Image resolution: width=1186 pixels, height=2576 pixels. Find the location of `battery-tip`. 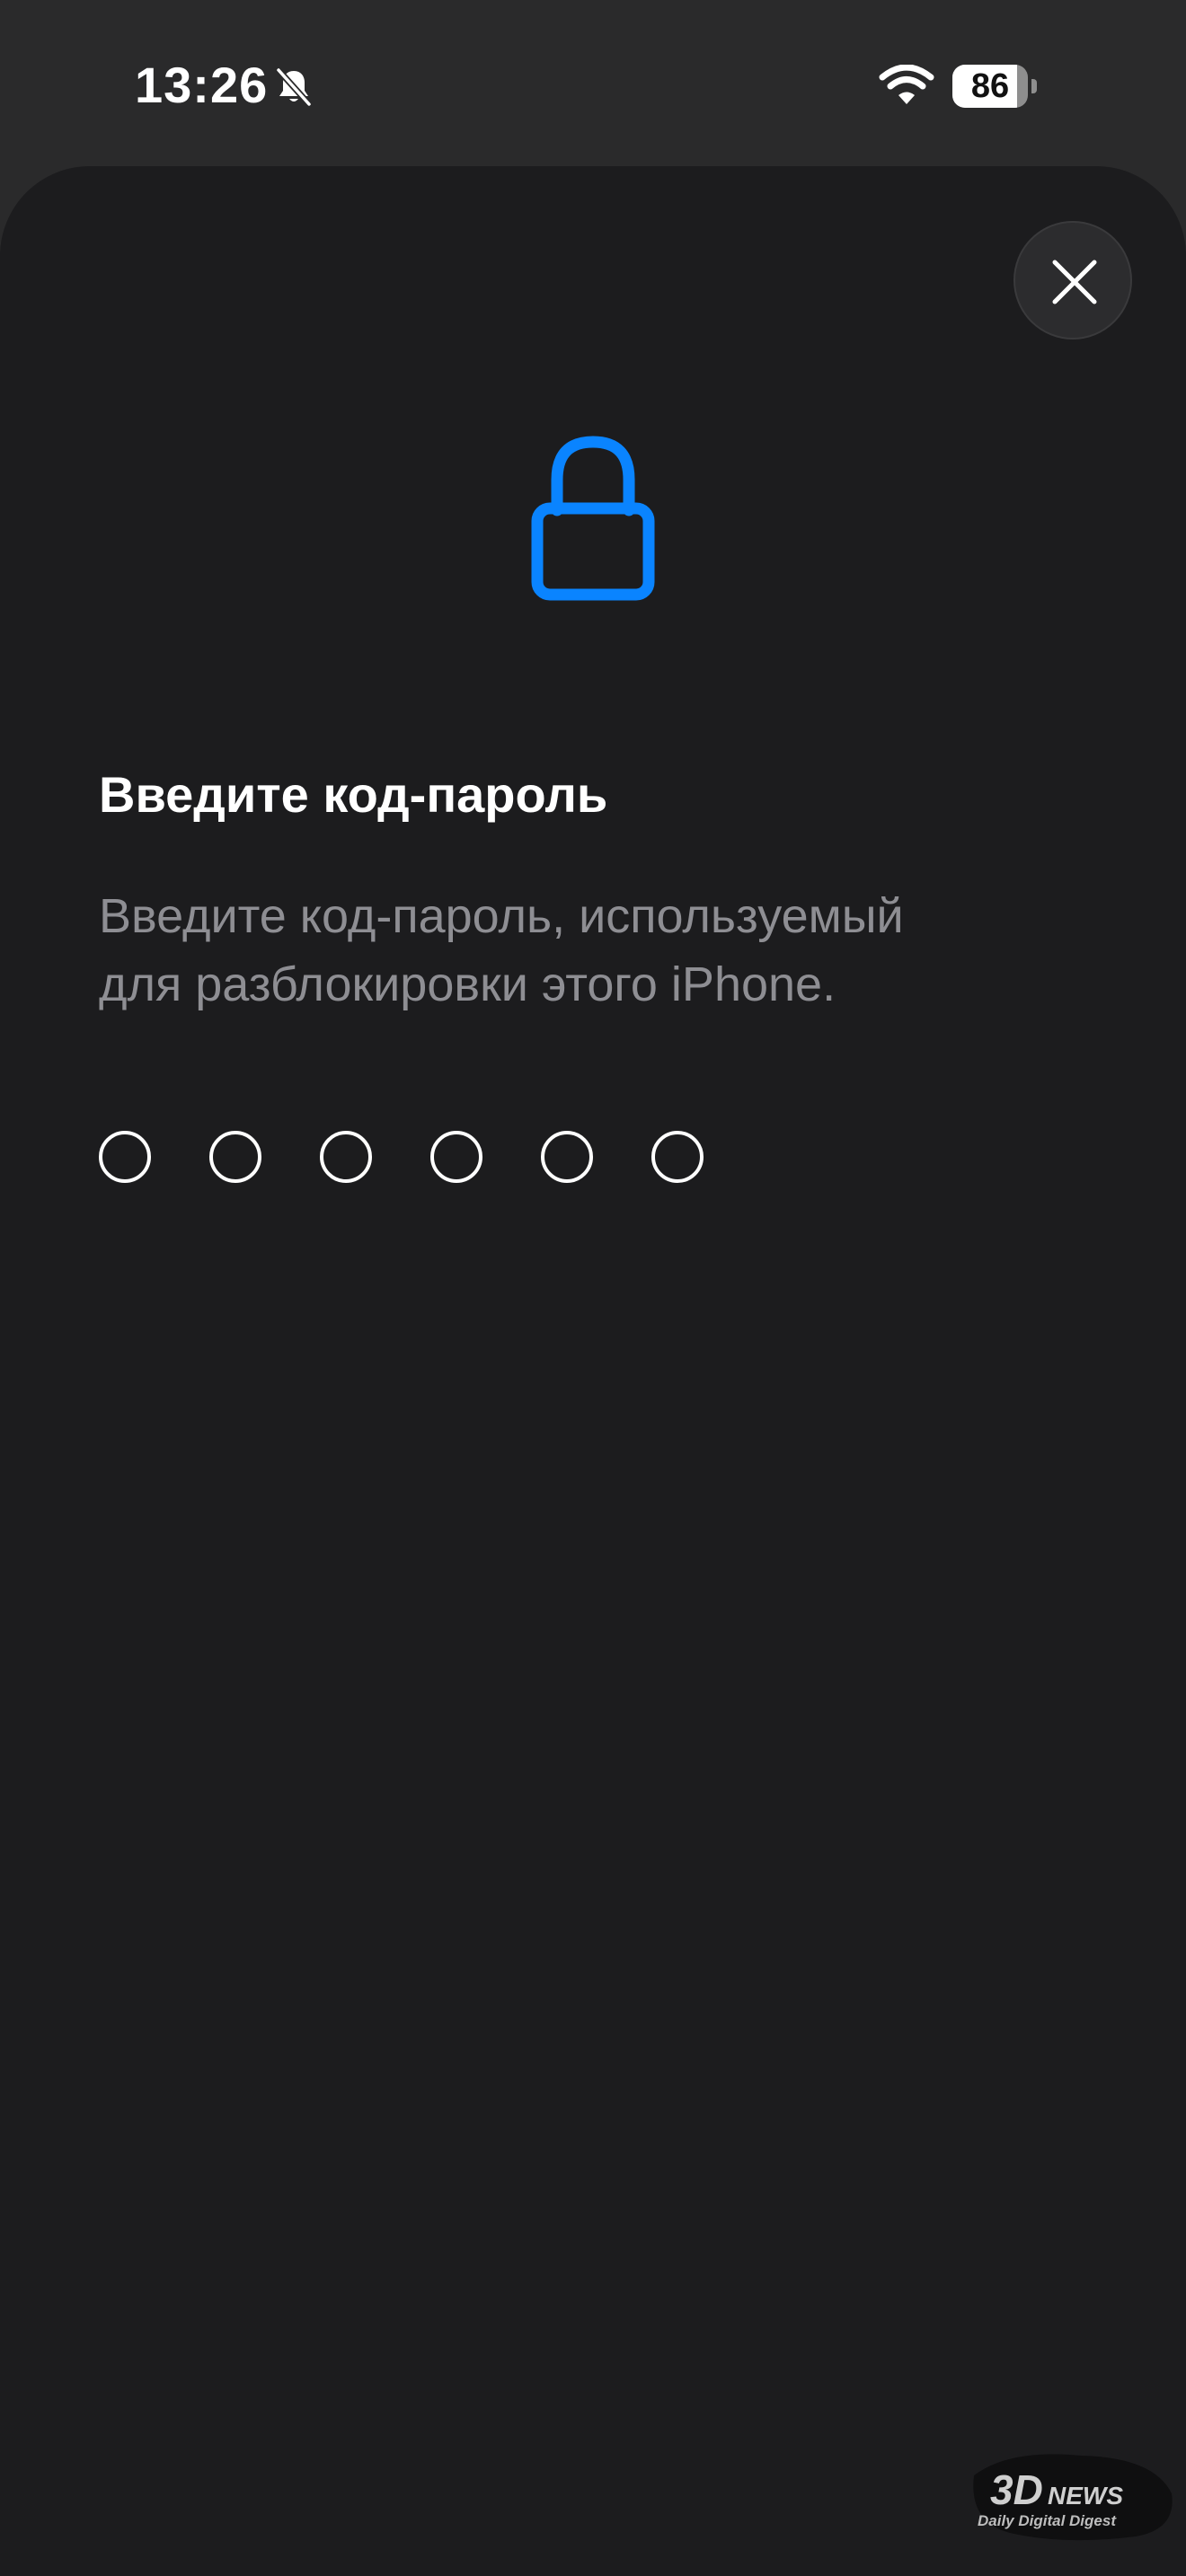

battery-tip is located at coordinates (1034, 86).